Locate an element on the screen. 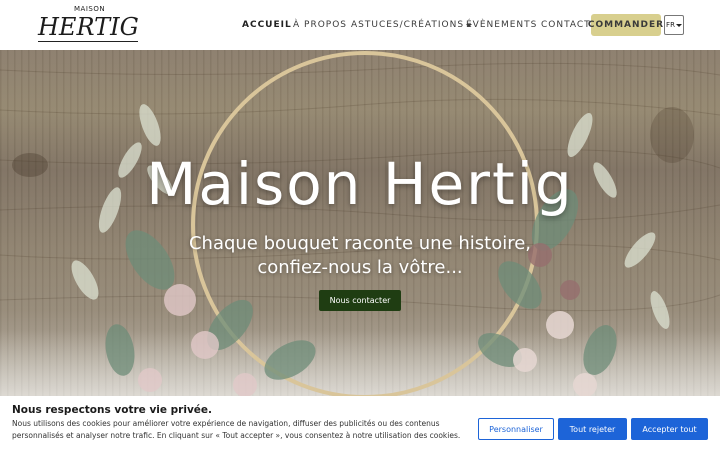 This screenshot has width=720, height=450. logo-divider is located at coordinates (88, 41).